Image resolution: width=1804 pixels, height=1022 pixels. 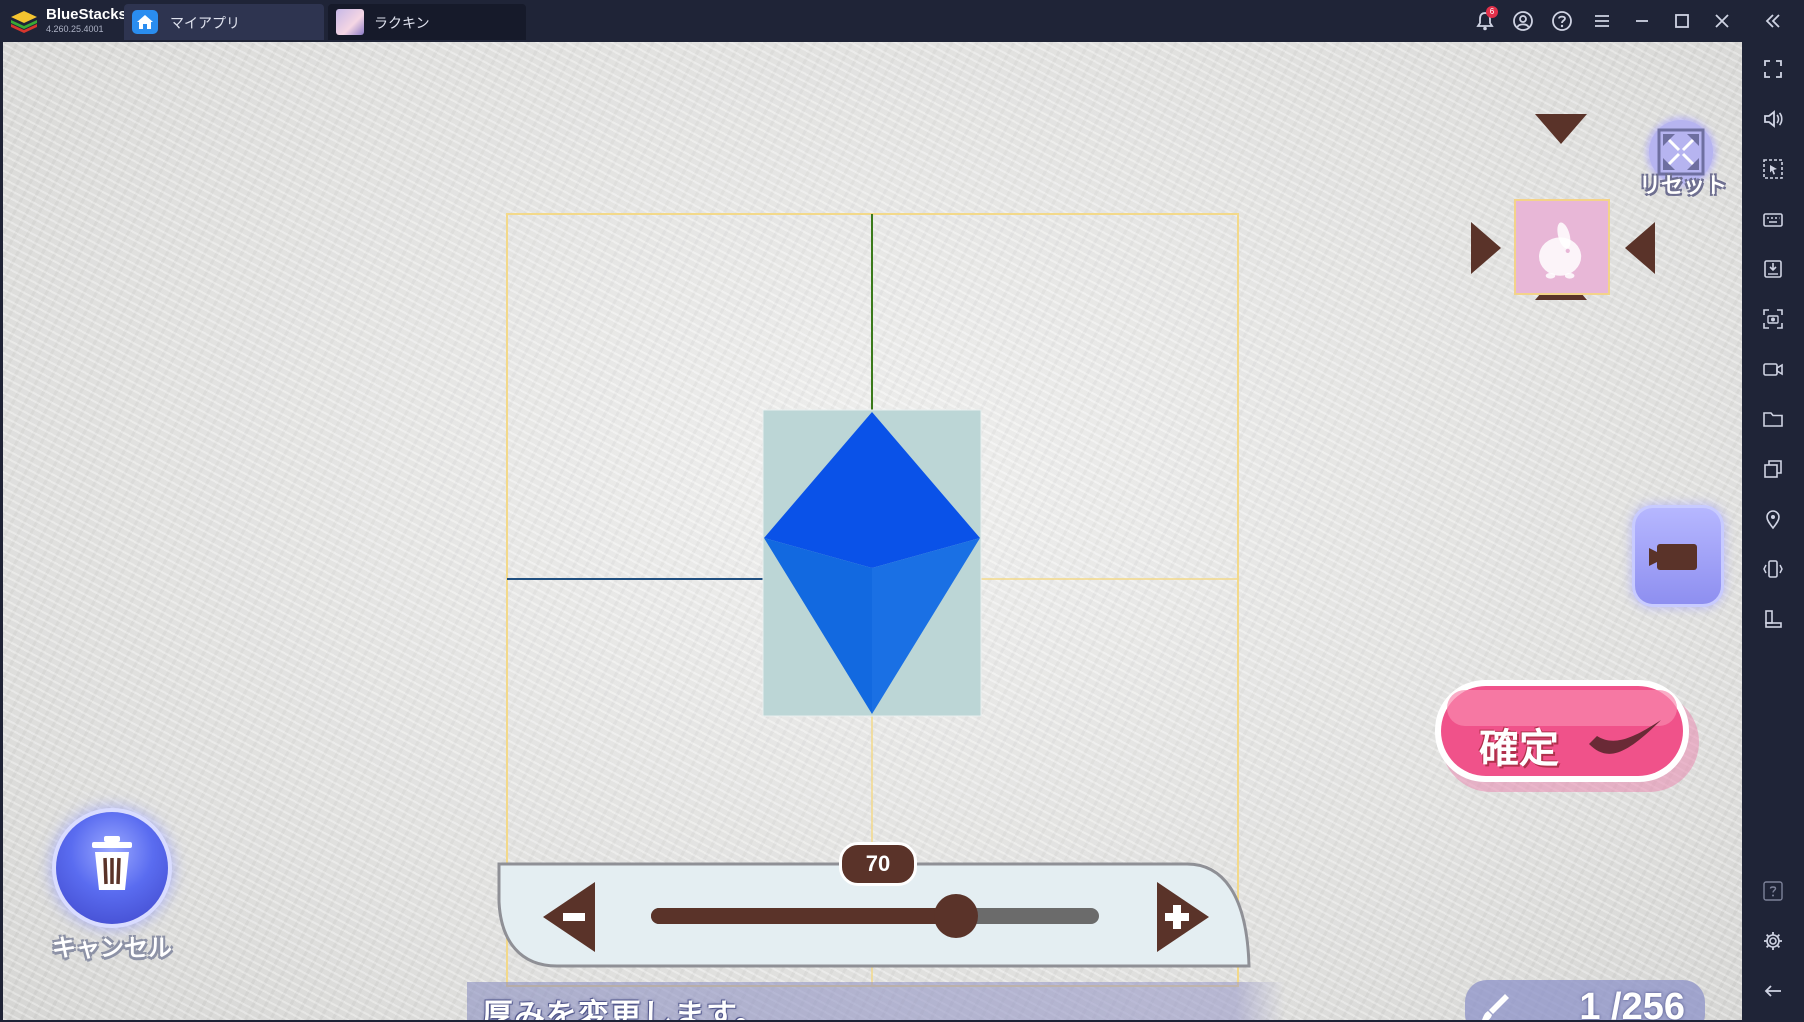 I want to click on layer-counter: 1 /256, so click(x=1585, y=1000).